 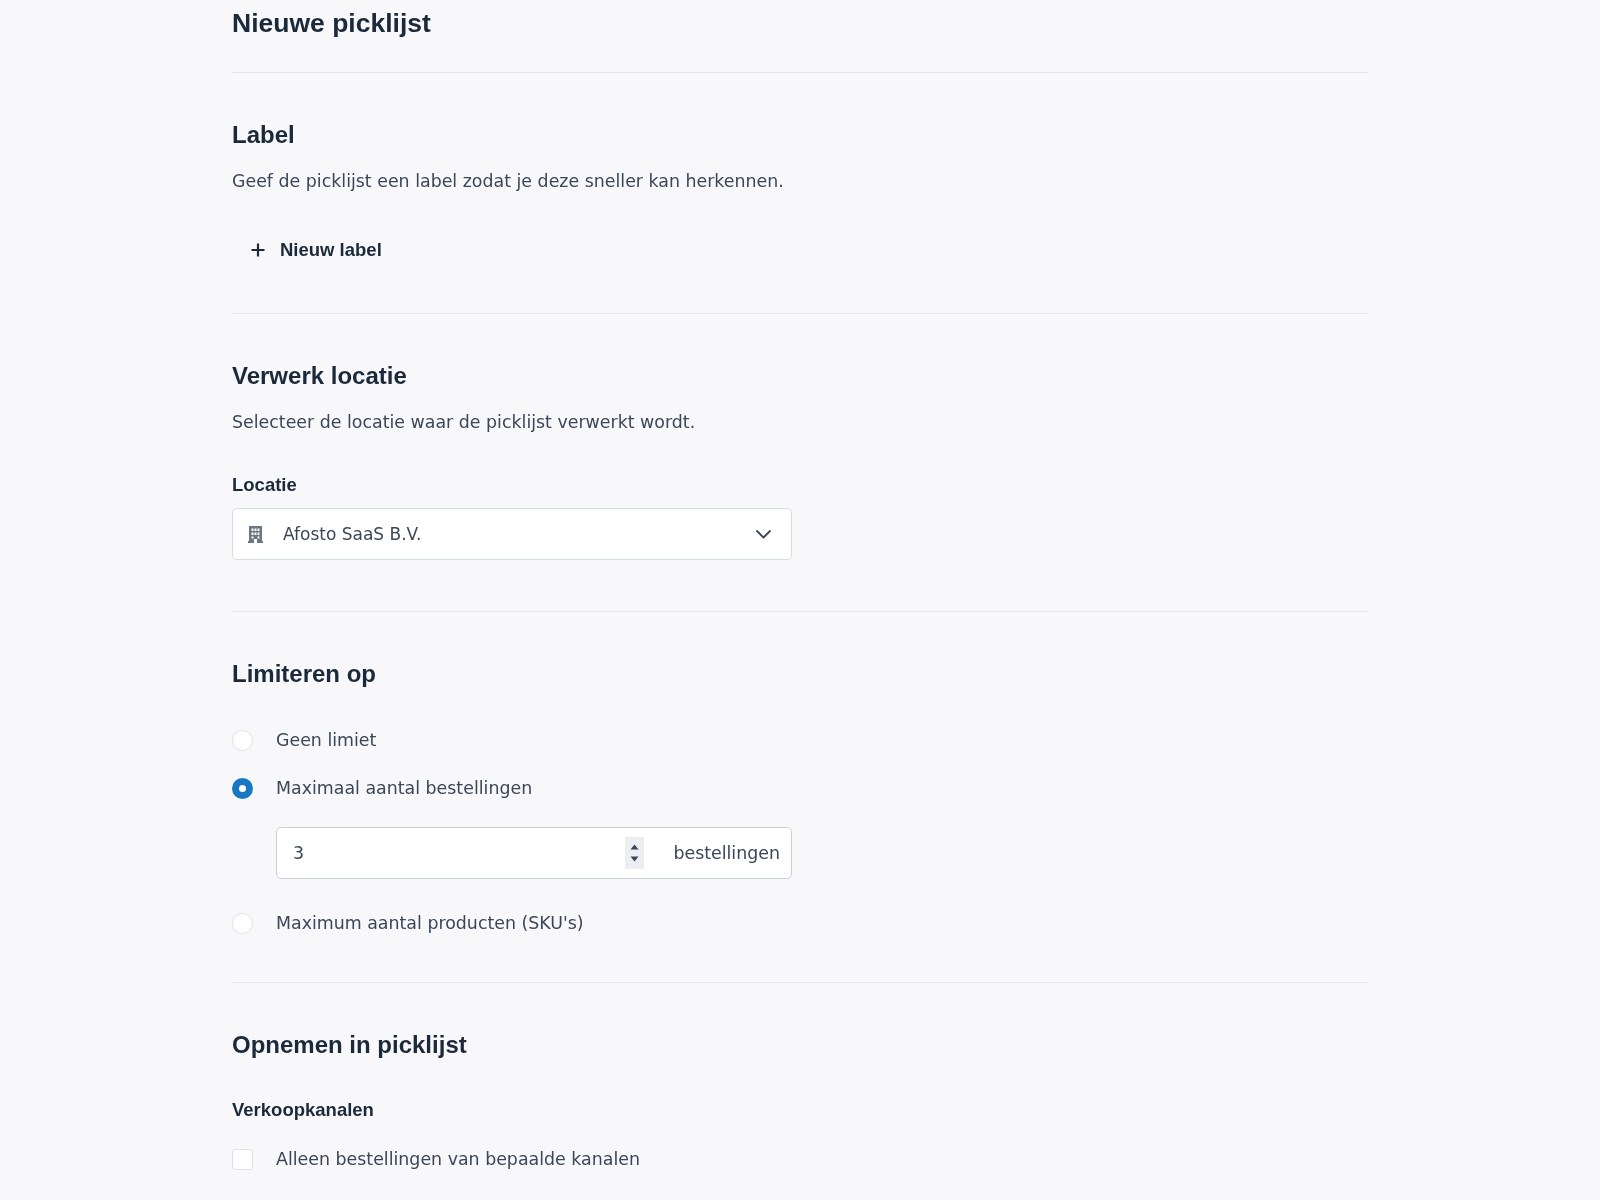 I want to click on section-heading: Limiteren op, so click(x=304, y=674).